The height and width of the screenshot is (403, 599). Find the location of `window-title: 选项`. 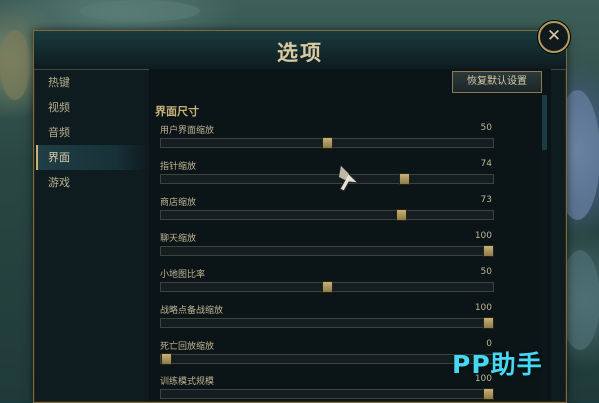

window-title: 选项 is located at coordinates (300, 53).